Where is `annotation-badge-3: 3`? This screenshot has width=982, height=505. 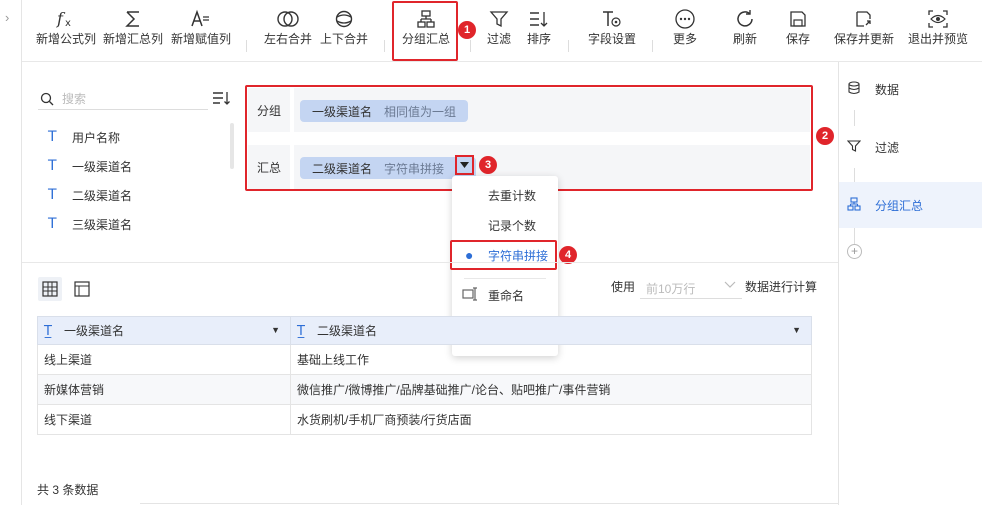
annotation-badge-3: 3 is located at coordinates (488, 165).